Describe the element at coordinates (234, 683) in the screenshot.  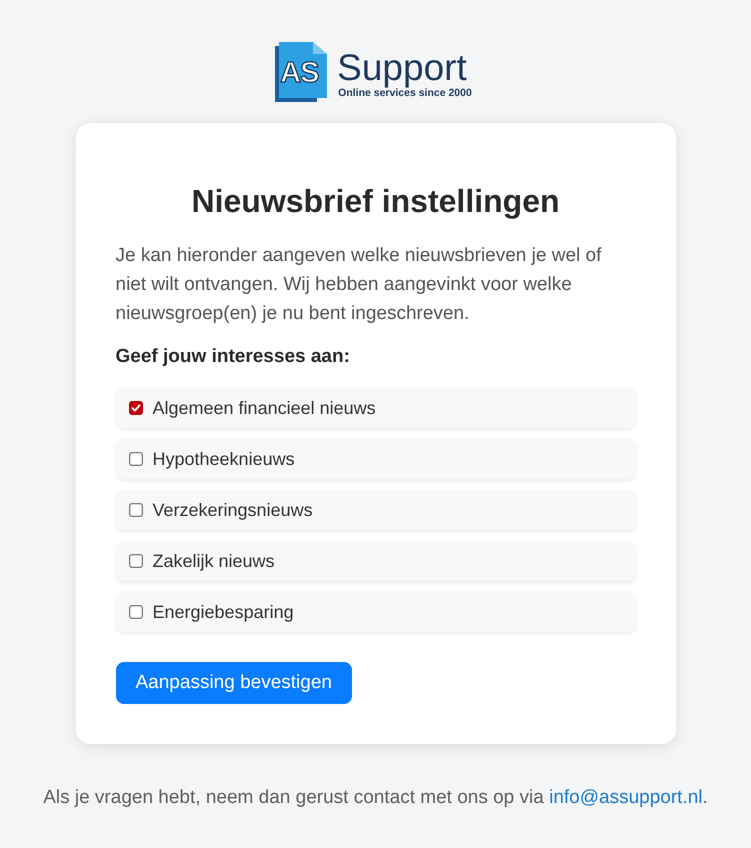
I see `confirm-button: Aanpassing bevestigen` at that location.